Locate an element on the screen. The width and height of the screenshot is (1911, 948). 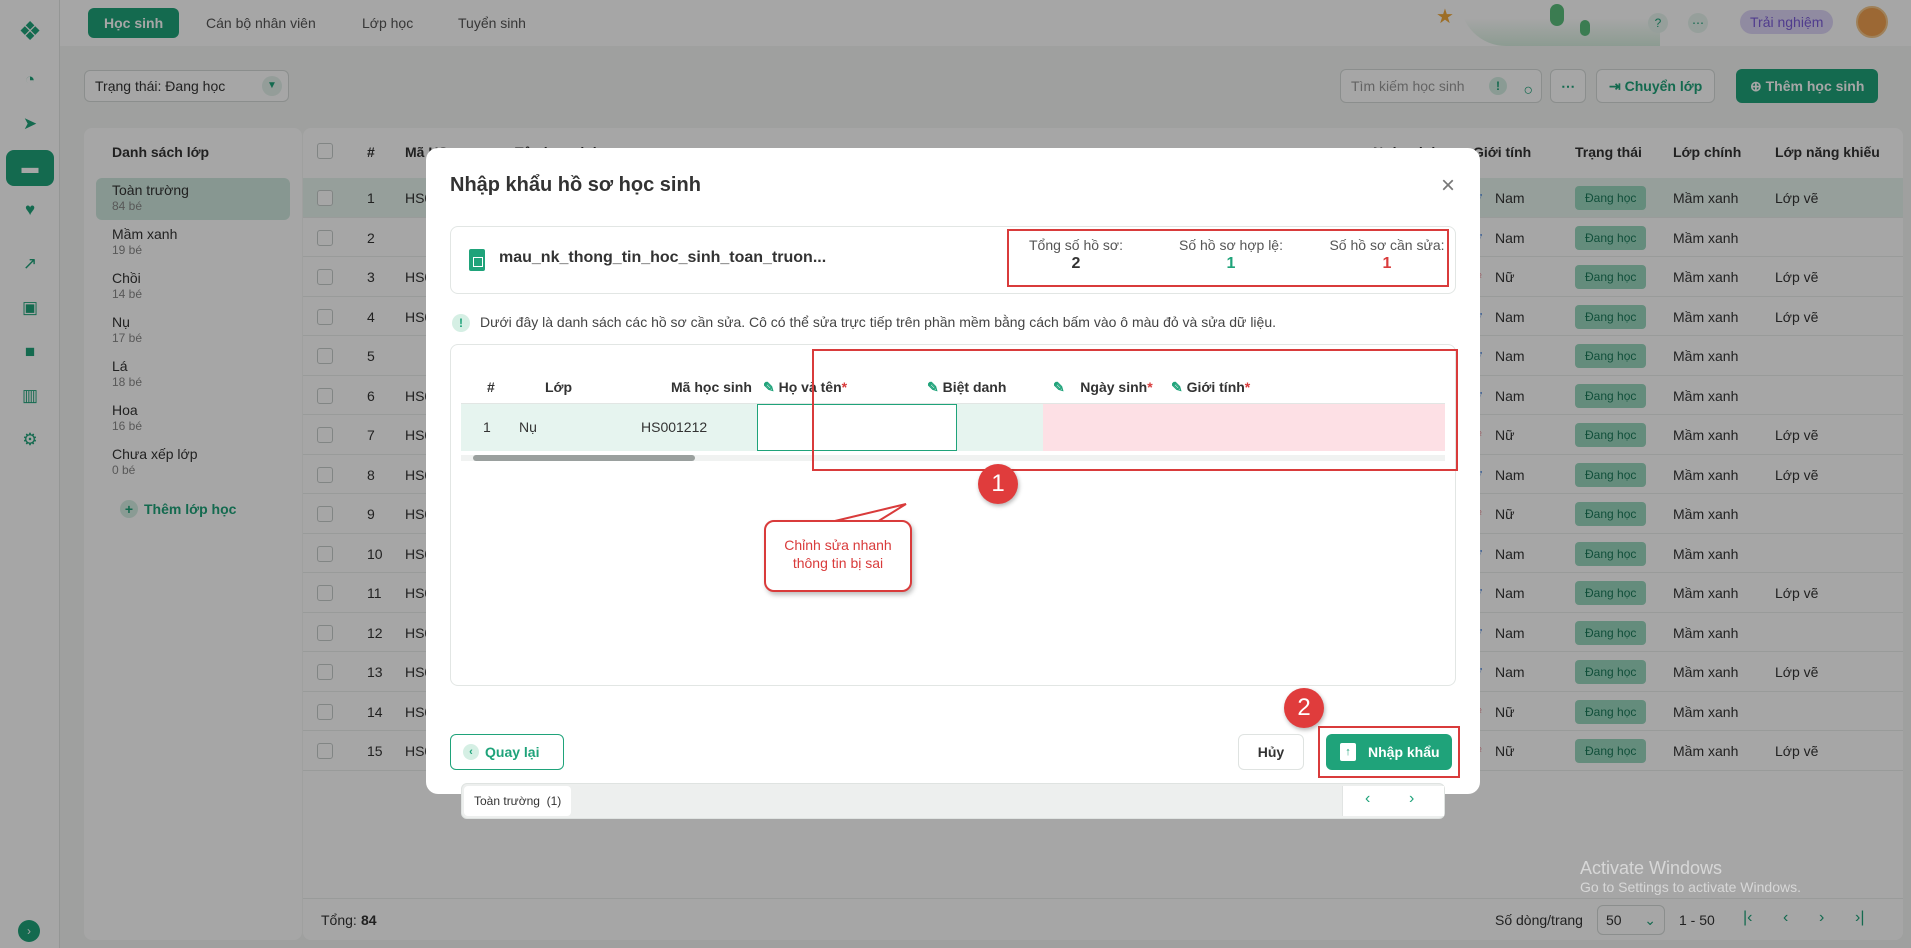
close-icon: × is located at coordinates (1448, 186).